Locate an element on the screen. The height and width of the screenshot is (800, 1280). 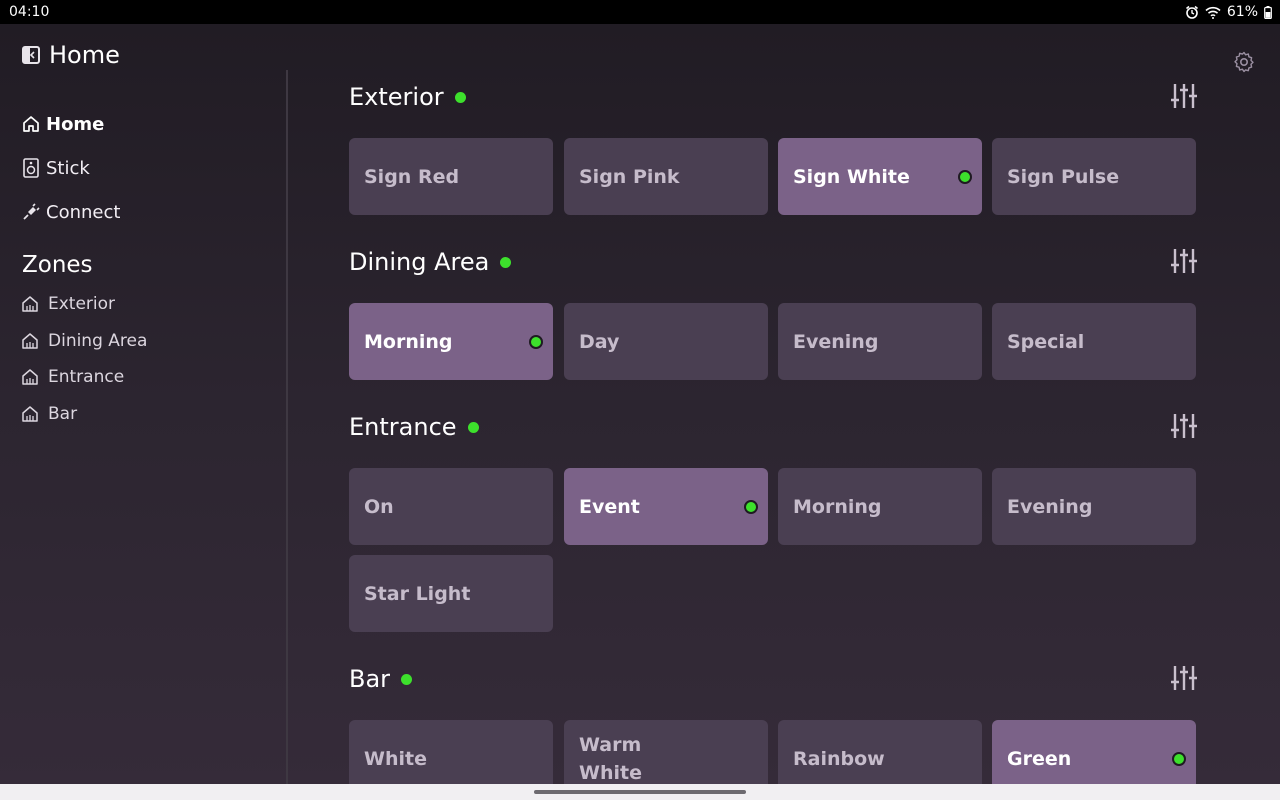
app-title: Home is located at coordinates (71, 55).